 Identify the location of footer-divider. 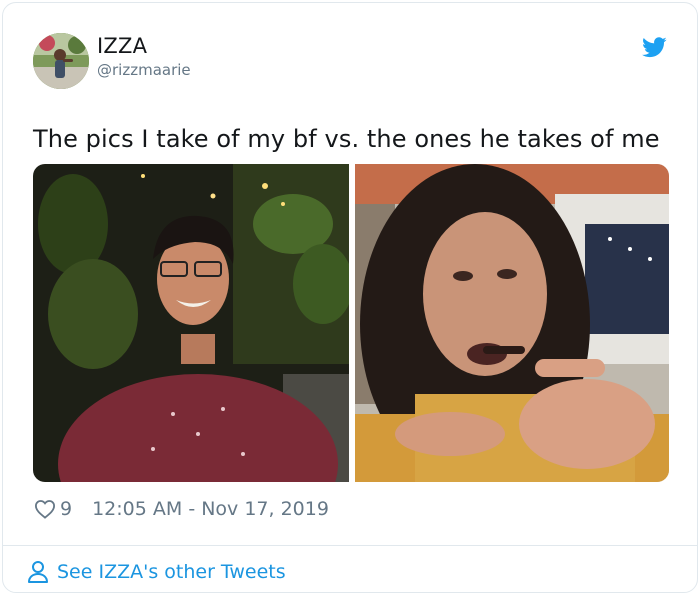
(350, 545).